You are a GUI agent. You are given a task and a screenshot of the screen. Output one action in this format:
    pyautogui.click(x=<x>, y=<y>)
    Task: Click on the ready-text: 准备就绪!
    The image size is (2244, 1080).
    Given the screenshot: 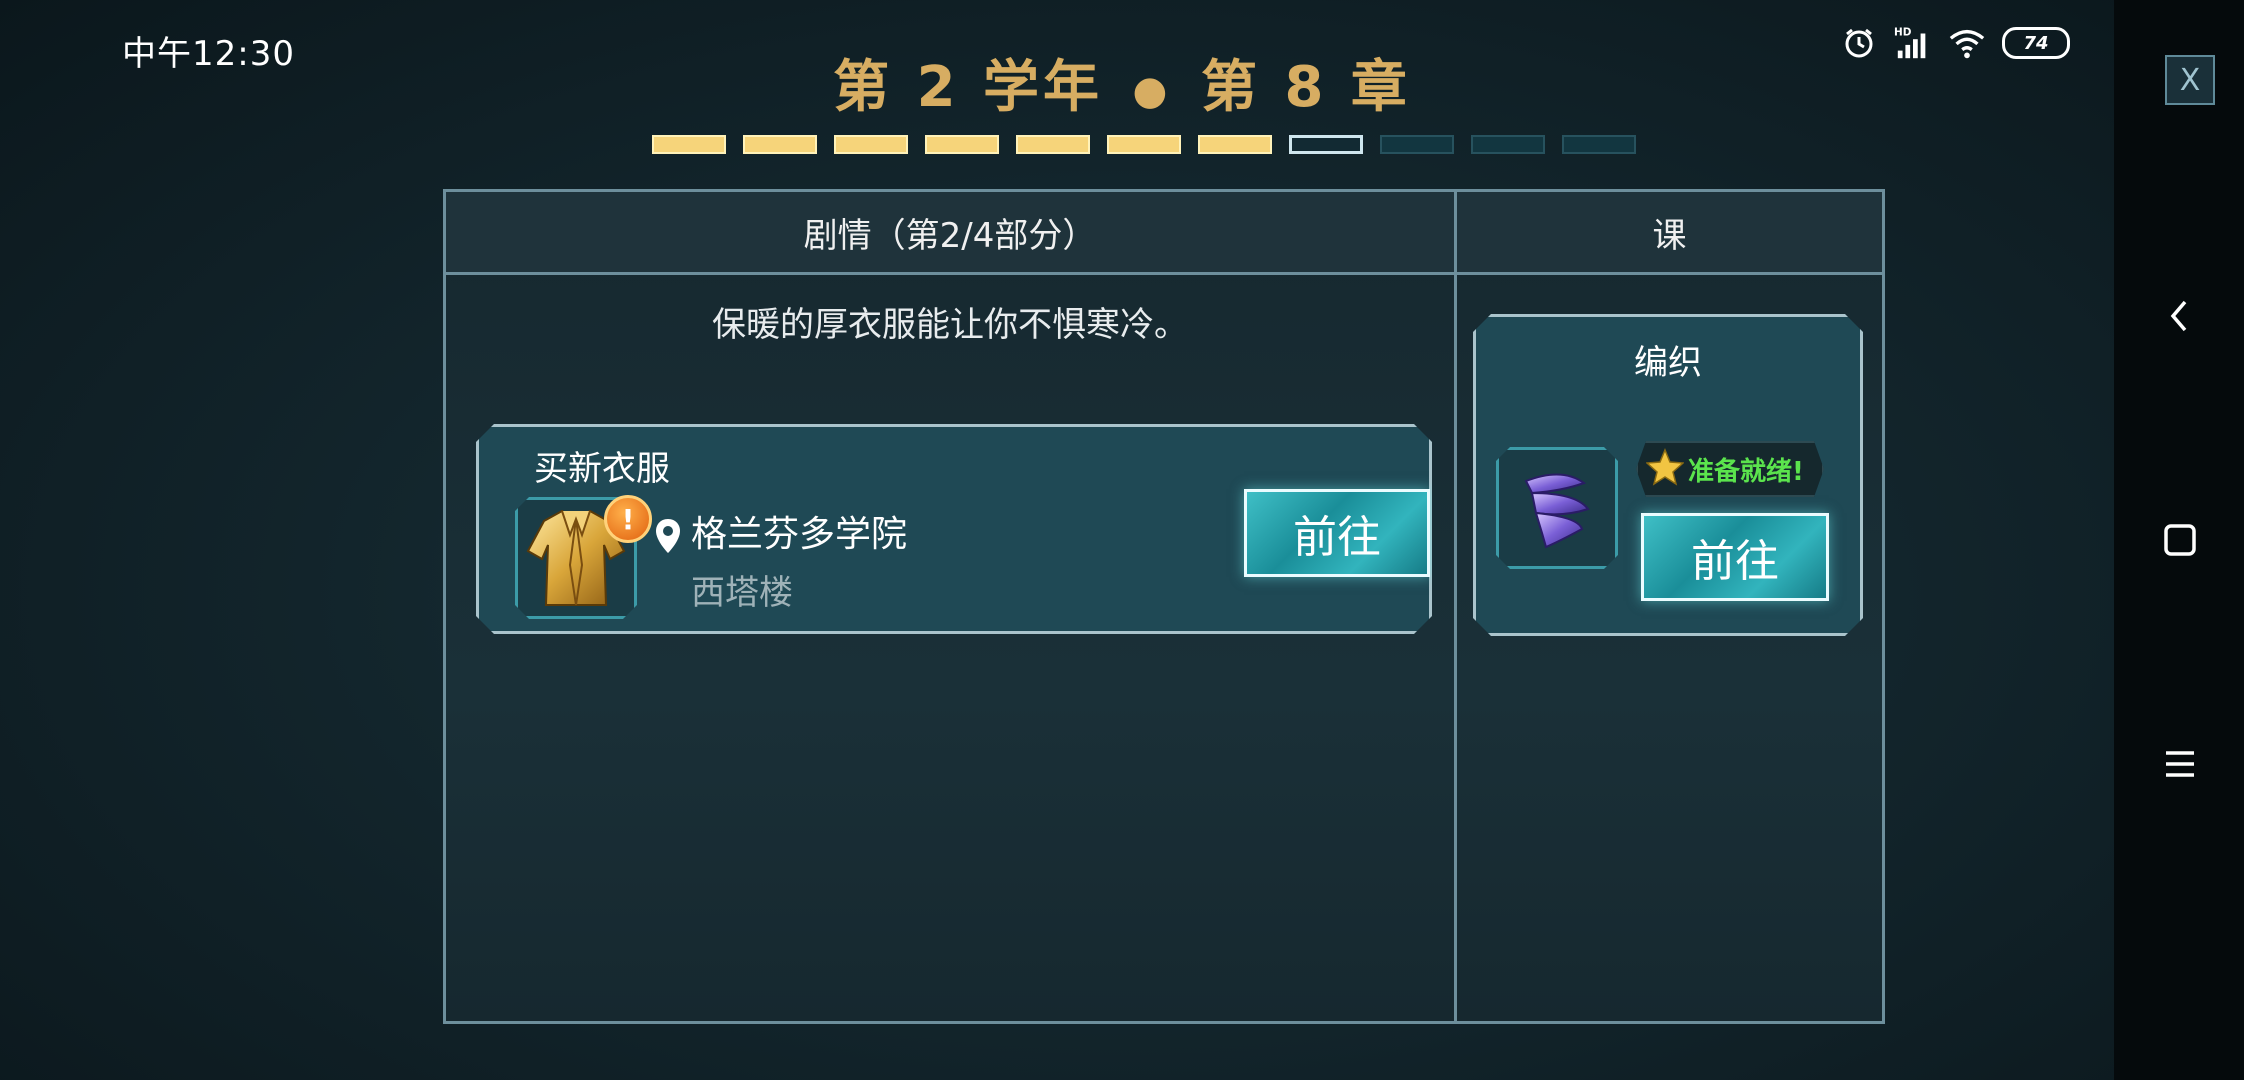 What is the action you would take?
    pyautogui.click(x=1746, y=471)
    